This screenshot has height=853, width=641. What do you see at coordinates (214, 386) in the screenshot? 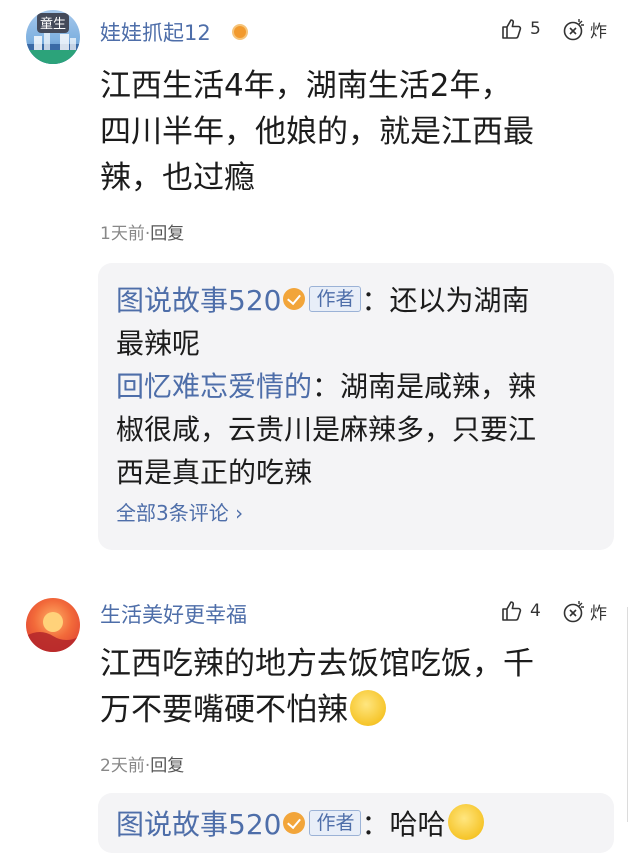
I see `reply-author: 回忆难忘爱情的` at bounding box center [214, 386].